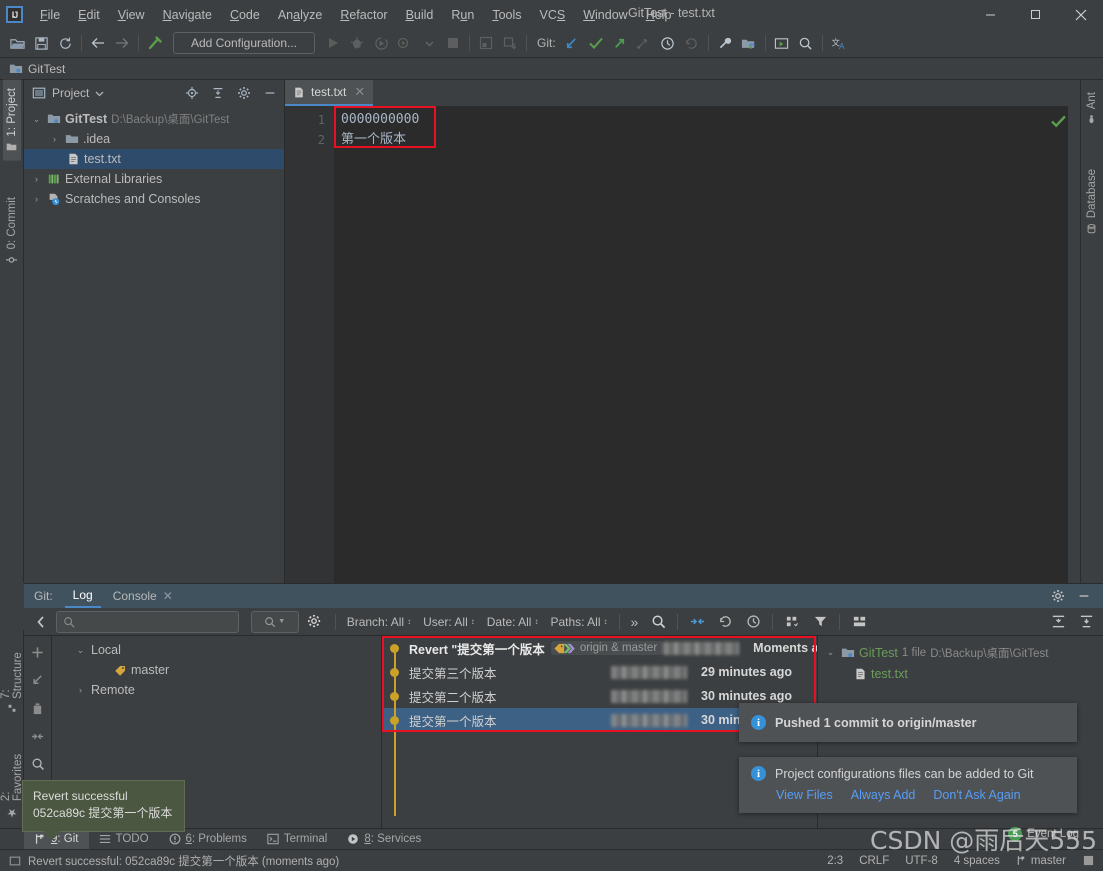 The width and height of the screenshot is (1103, 871). What do you see at coordinates (1043, 834) in the screenshot?
I see `event-log-indicator: 5 Event Log` at bounding box center [1043, 834].